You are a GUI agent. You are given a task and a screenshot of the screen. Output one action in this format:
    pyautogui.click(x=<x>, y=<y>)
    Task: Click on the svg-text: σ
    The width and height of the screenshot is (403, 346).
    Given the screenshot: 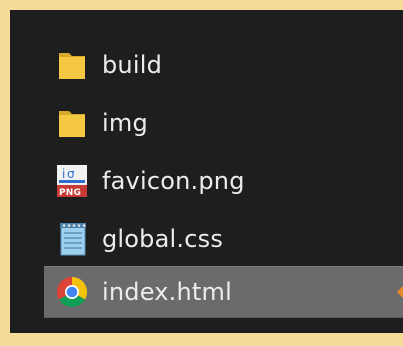 What is the action you would take?
    pyautogui.click(x=71, y=174)
    